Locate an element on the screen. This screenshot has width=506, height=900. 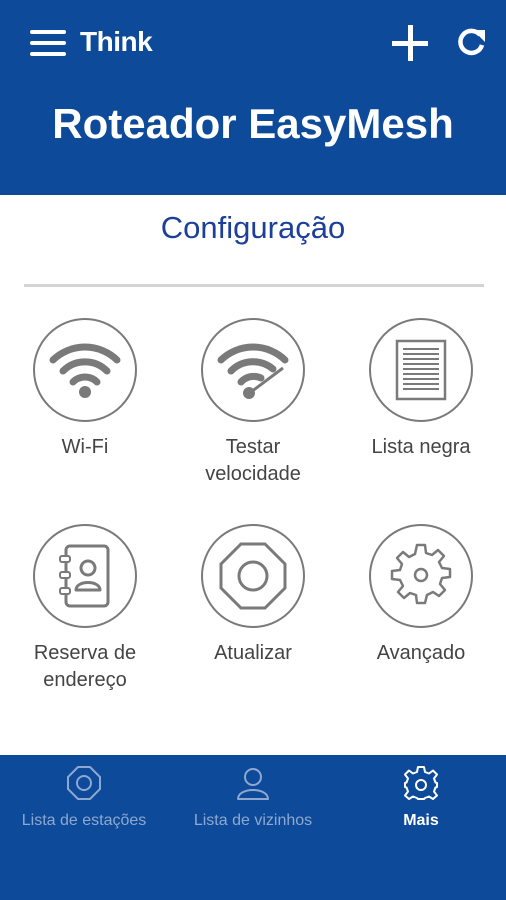
speedtest-tile: Testar velocidade is located at coordinates (253, 403).